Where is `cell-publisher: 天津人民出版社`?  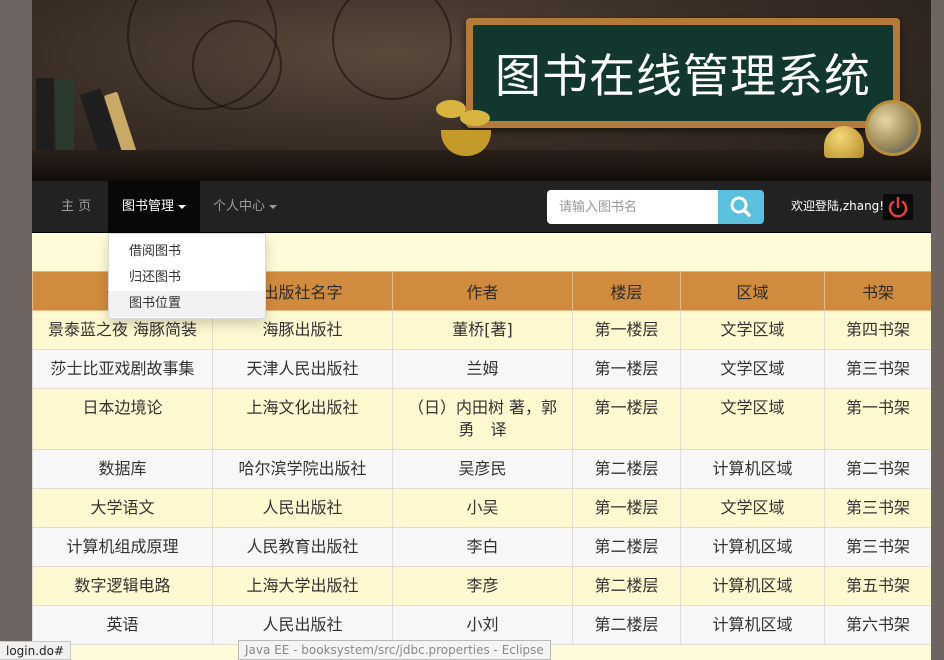 cell-publisher: 天津人民出版社 is located at coordinates (302, 369).